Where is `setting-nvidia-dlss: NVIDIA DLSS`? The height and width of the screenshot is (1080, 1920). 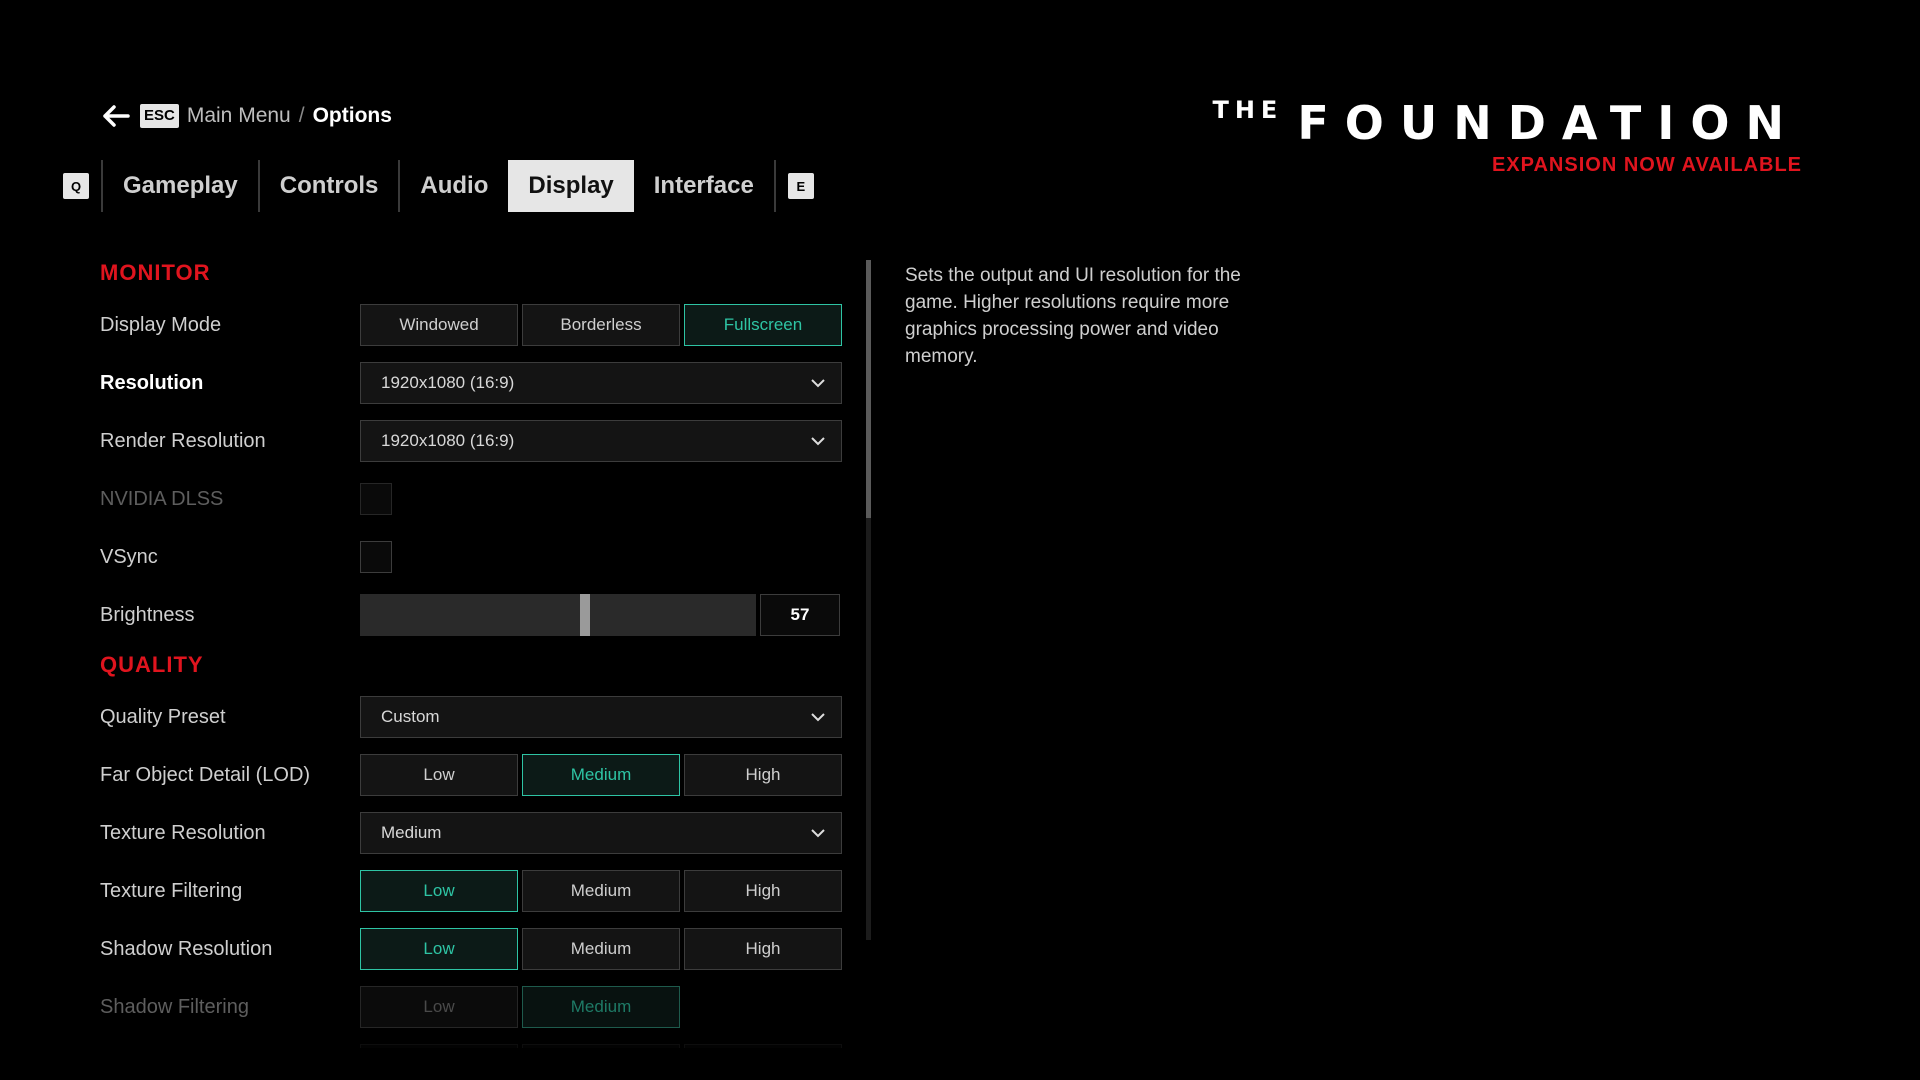
setting-nvidia-dlss: NVIDIA DLSS is located at coordinates (475, 499).